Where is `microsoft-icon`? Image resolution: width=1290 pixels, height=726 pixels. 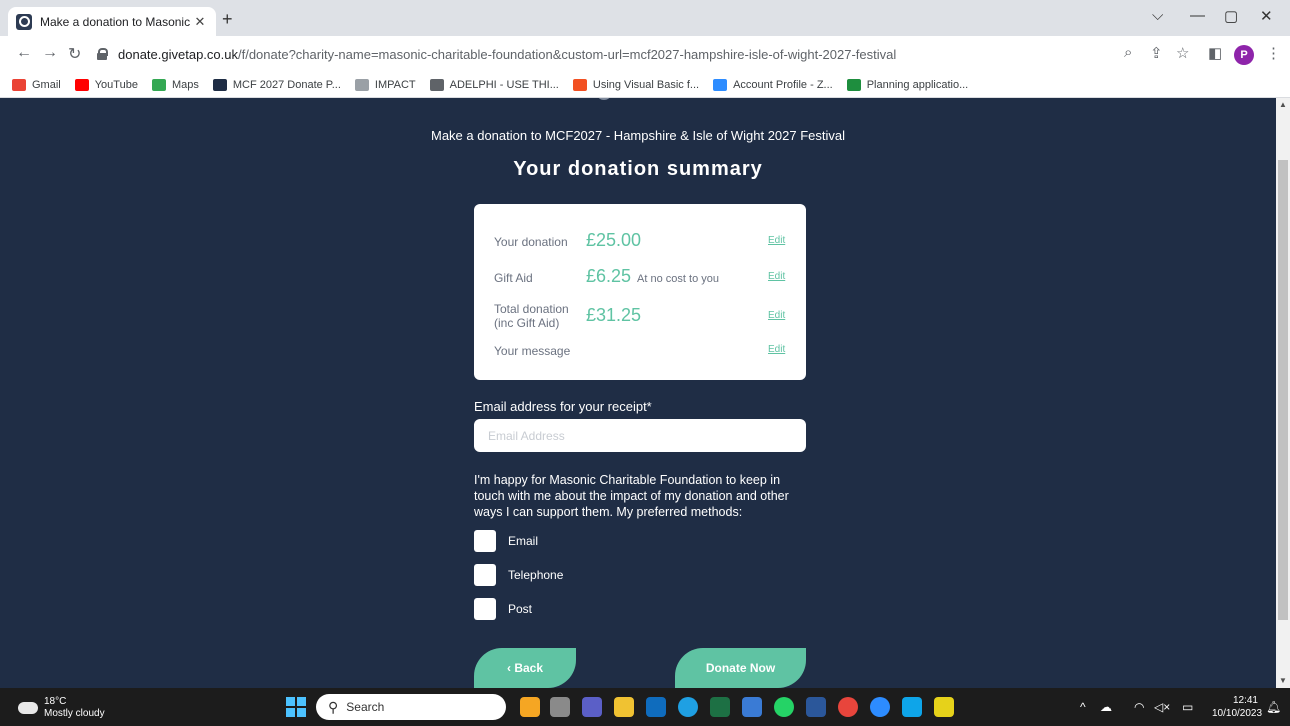
microsoft-icon is located at coordinates (579, 84).